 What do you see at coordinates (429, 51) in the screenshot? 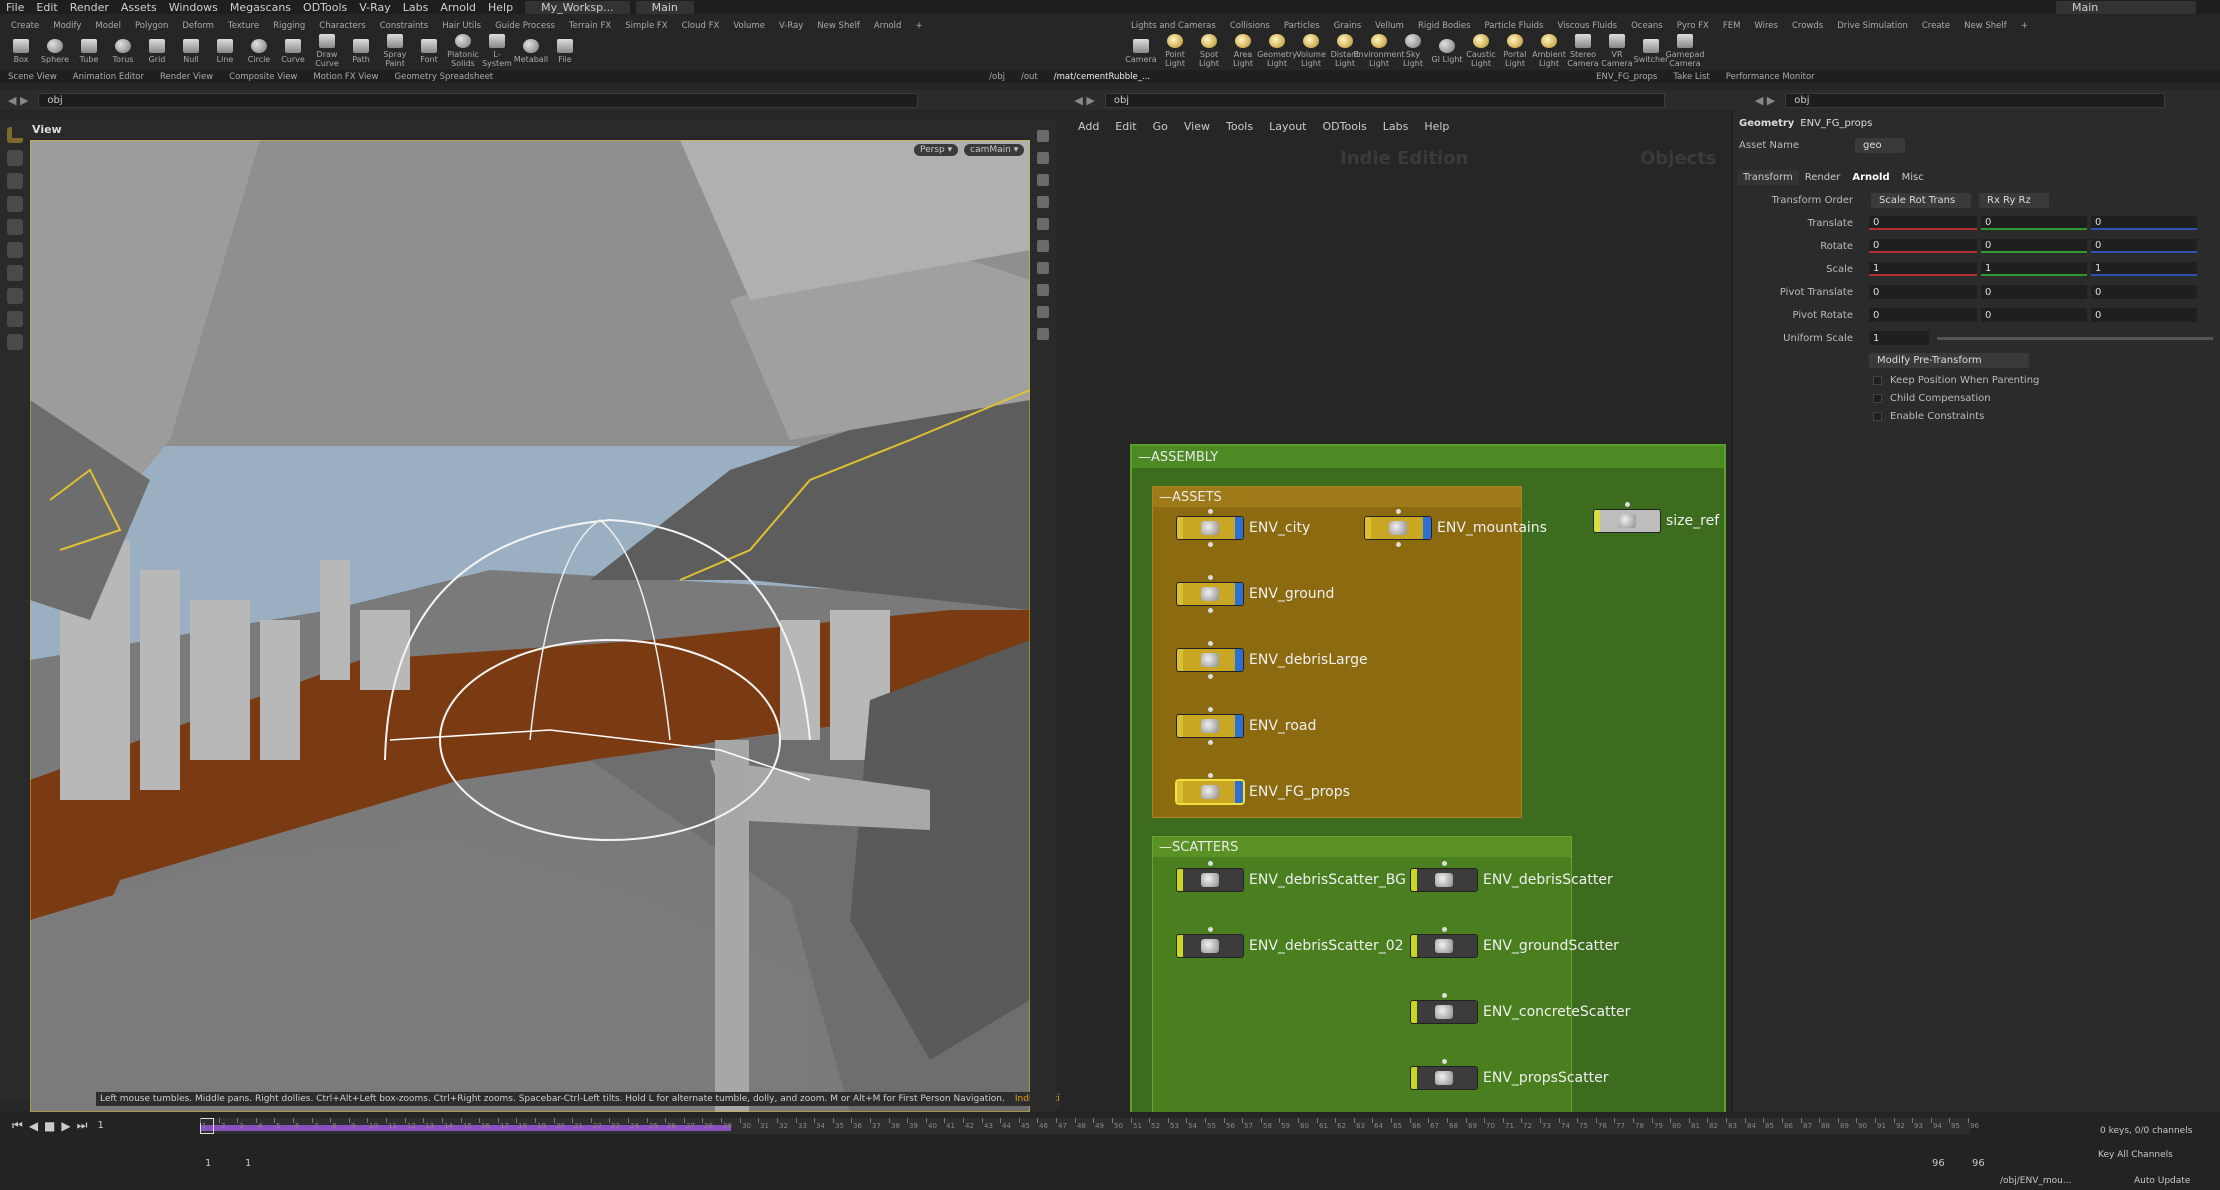
I see `tool-font: Font` at bounding box center [429, 51].